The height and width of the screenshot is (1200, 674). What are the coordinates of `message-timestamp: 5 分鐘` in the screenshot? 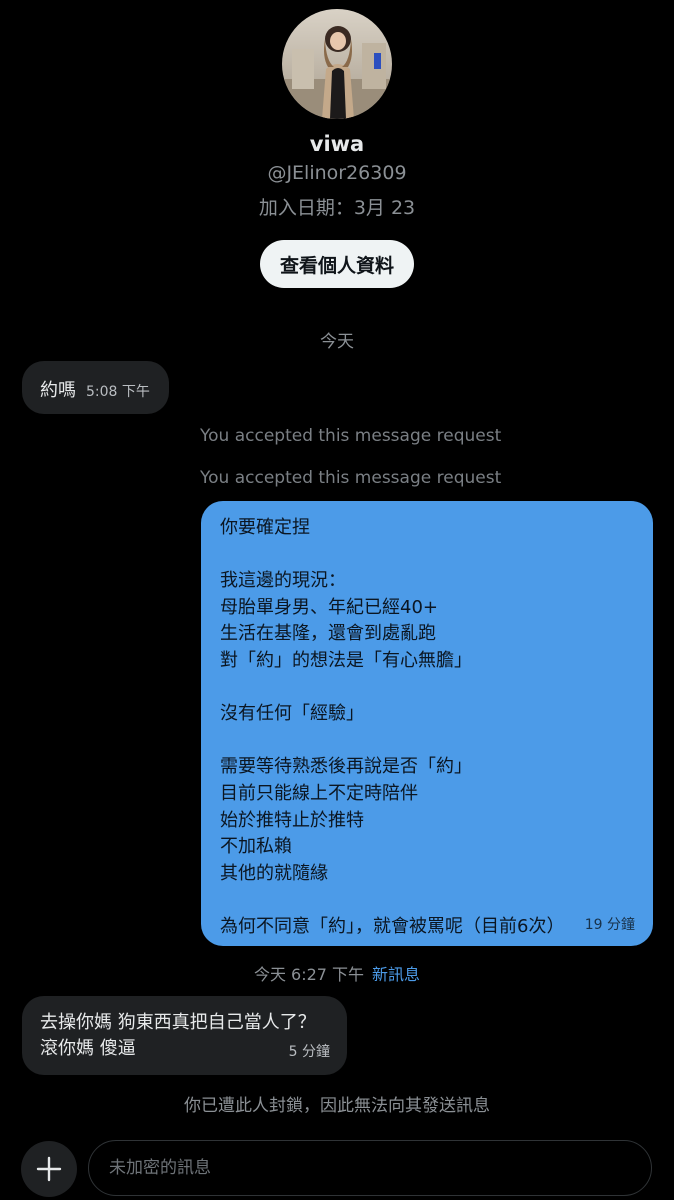 It's located at (309, 1052).